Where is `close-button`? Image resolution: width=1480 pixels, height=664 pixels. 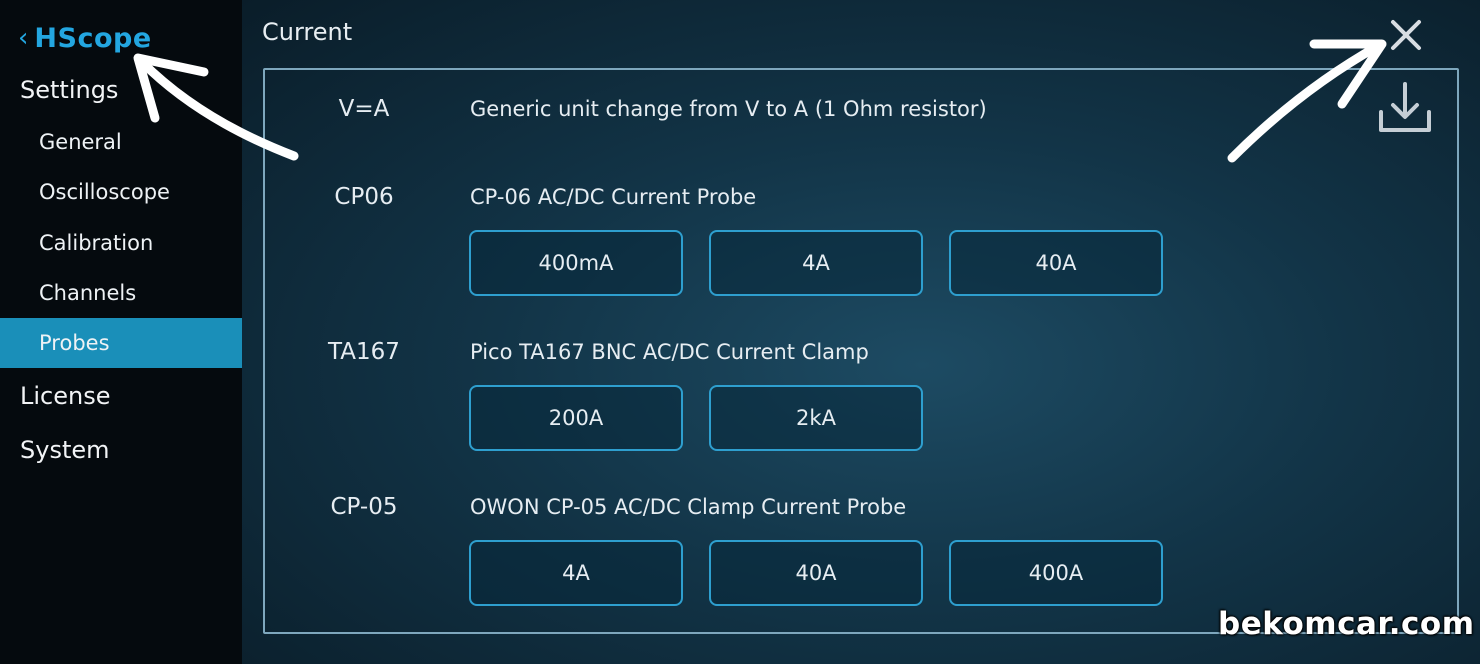 close-button is located at coordinates (1406, 35).